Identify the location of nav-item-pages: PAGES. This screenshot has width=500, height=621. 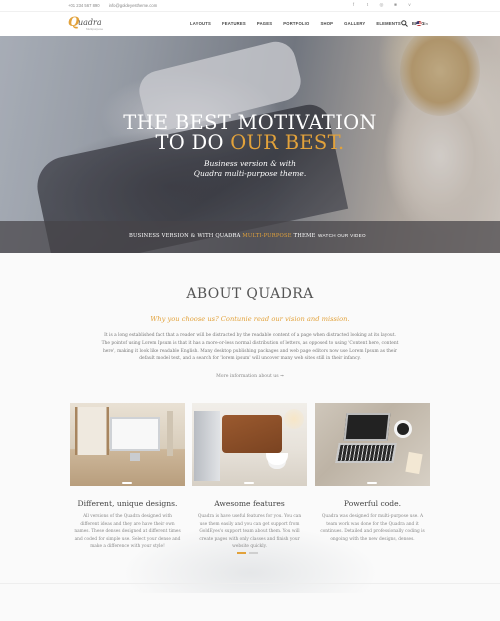
(264, 23).